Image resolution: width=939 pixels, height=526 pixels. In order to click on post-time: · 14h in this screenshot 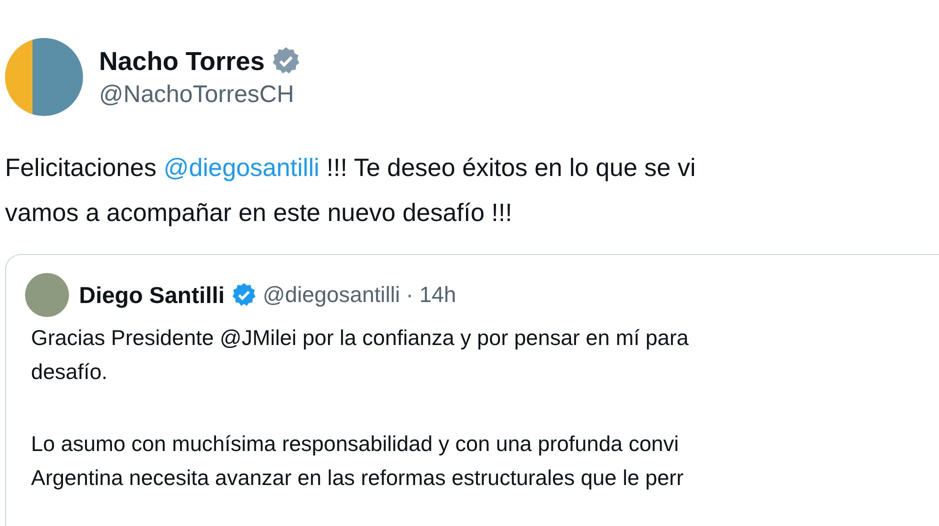, I will do `click(431, 295)`.